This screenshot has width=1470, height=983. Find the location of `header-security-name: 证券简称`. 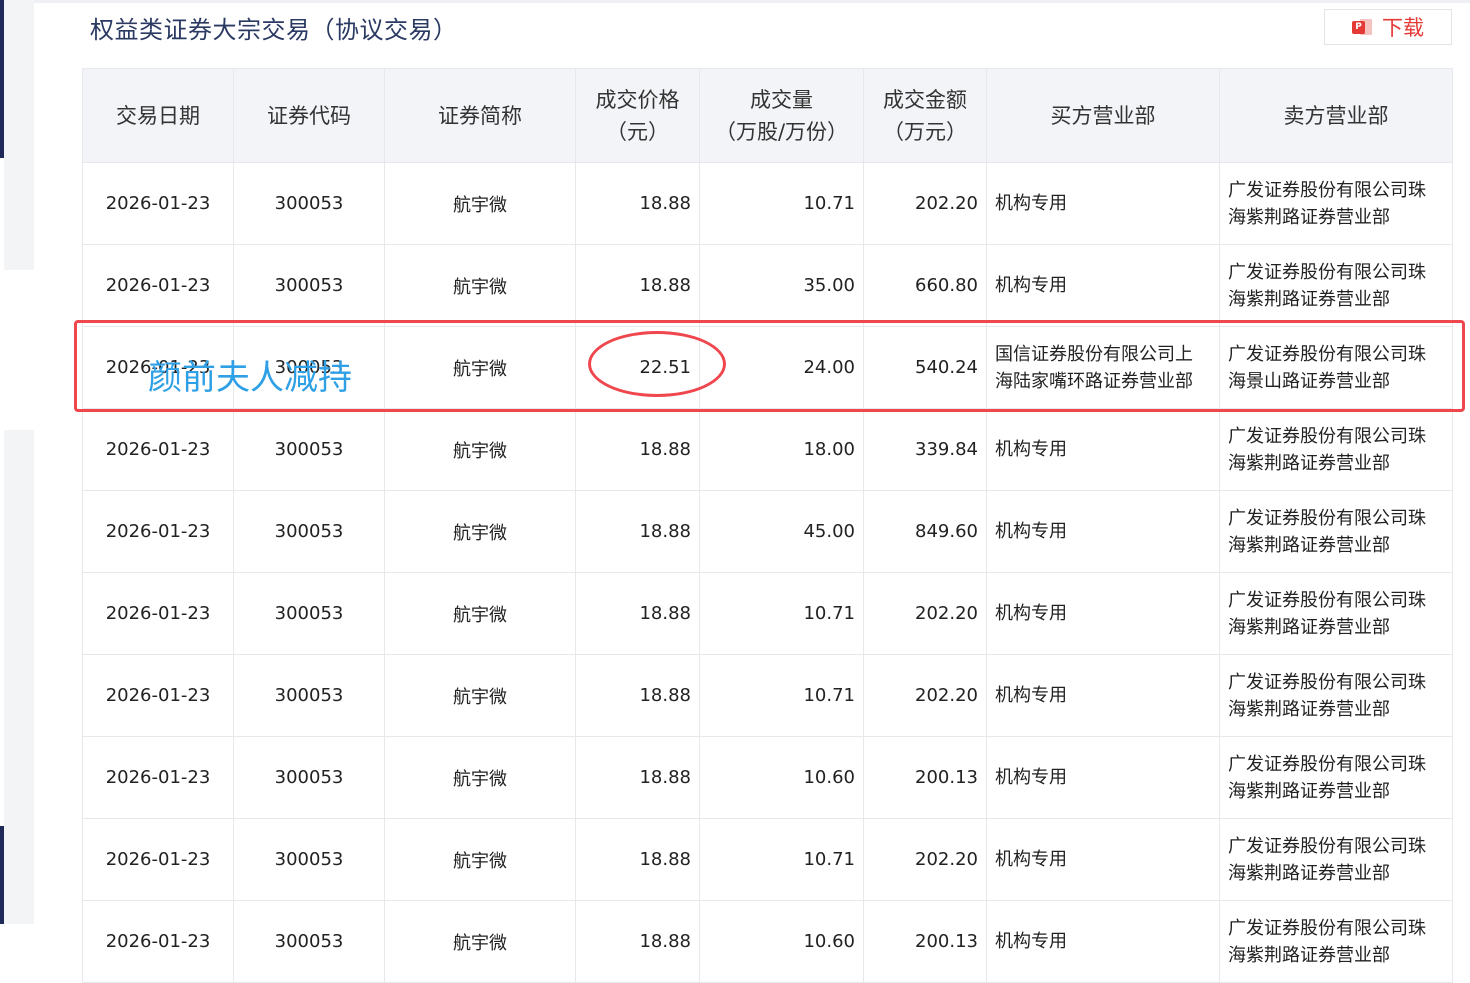

header-security-name: 证券简称 is located at coordinates (480, 115).